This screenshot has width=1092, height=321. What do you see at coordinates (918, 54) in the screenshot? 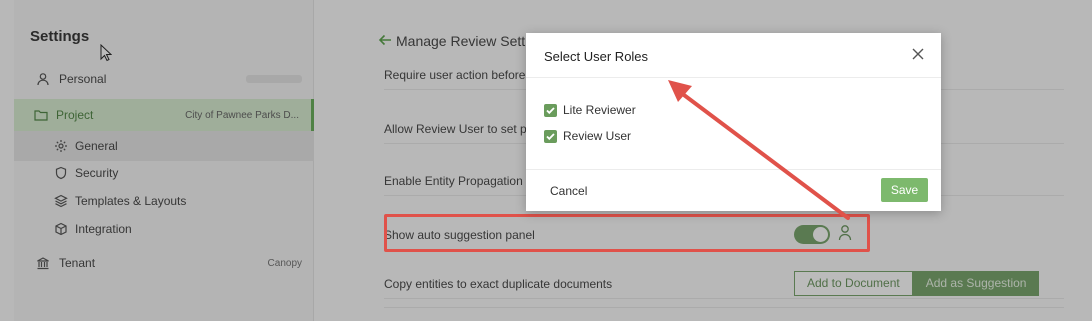
I see `close-icon` at bounding box center [918, 54].